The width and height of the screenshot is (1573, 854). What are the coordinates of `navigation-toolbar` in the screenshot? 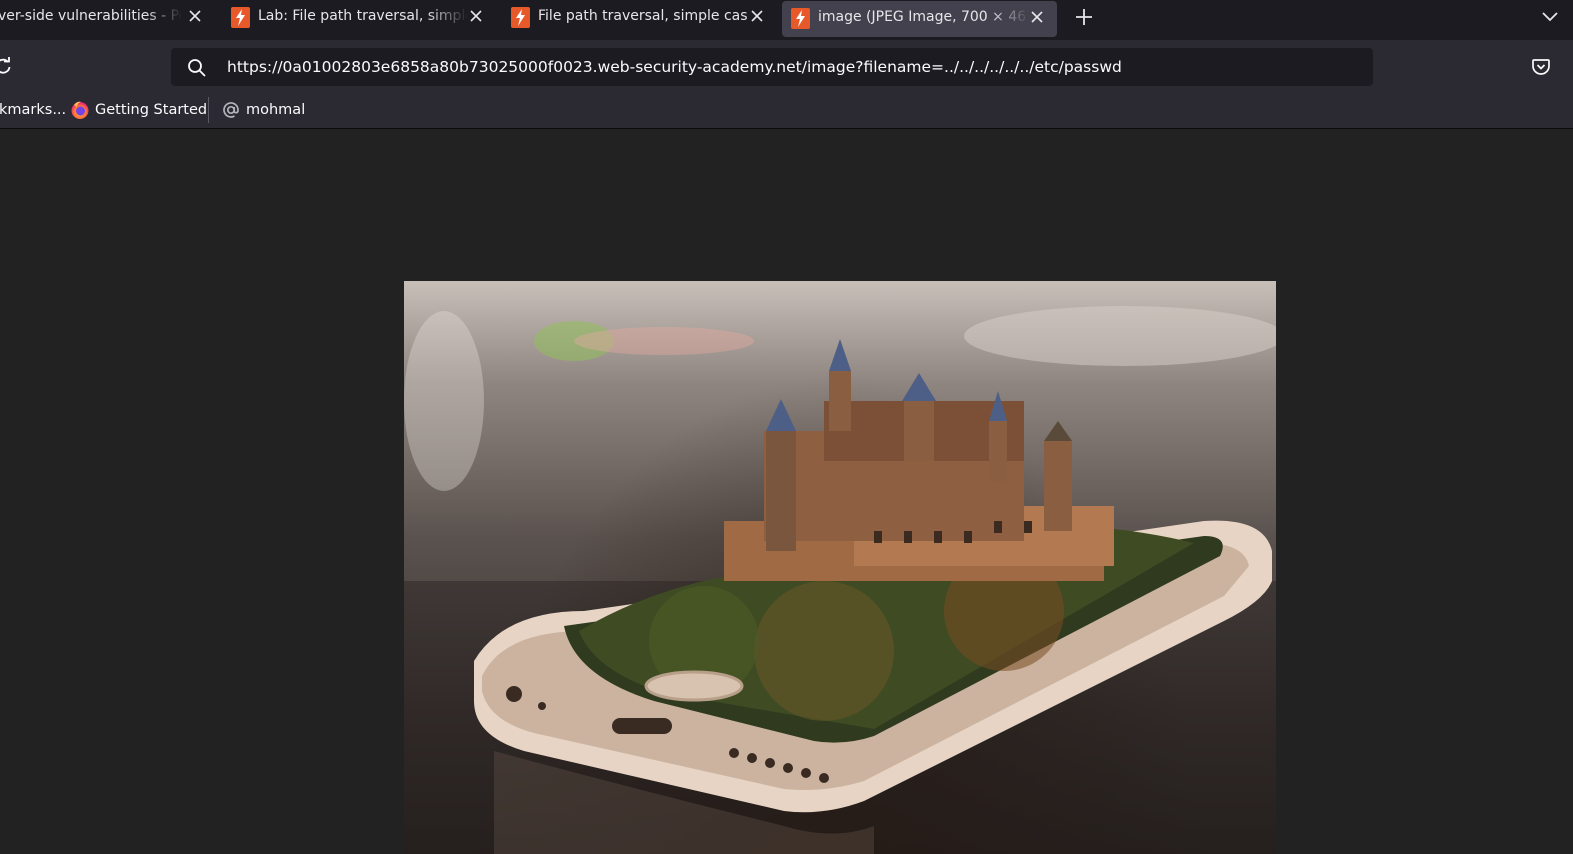 It's located at (786, 66).